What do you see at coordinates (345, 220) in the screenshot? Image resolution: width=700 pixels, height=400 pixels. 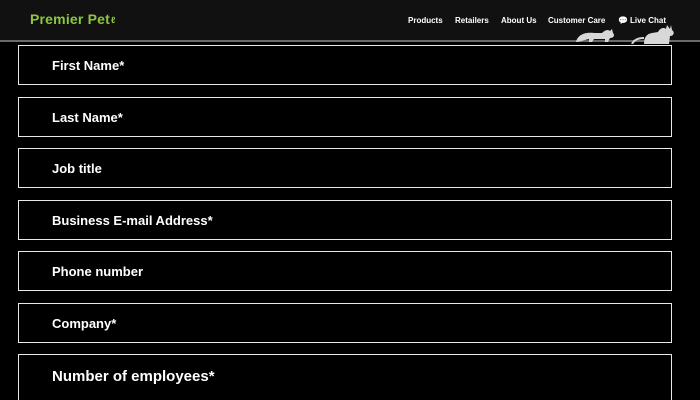 I see `business-email-field: Business E-mail Address*` at bounding box center [345, 220].